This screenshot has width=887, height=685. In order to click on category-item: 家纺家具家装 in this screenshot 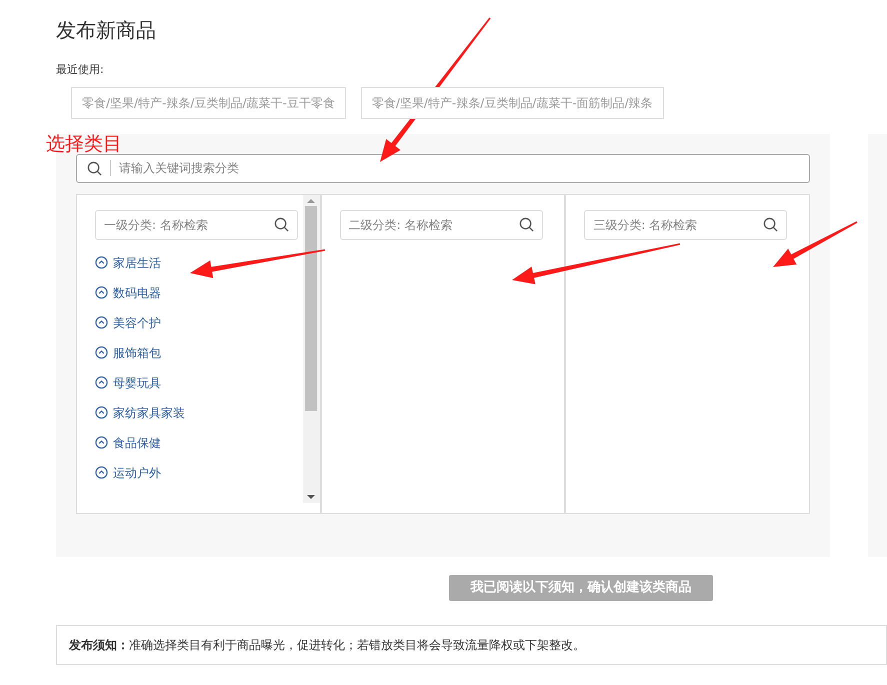, I will do `click(198, 413)`.